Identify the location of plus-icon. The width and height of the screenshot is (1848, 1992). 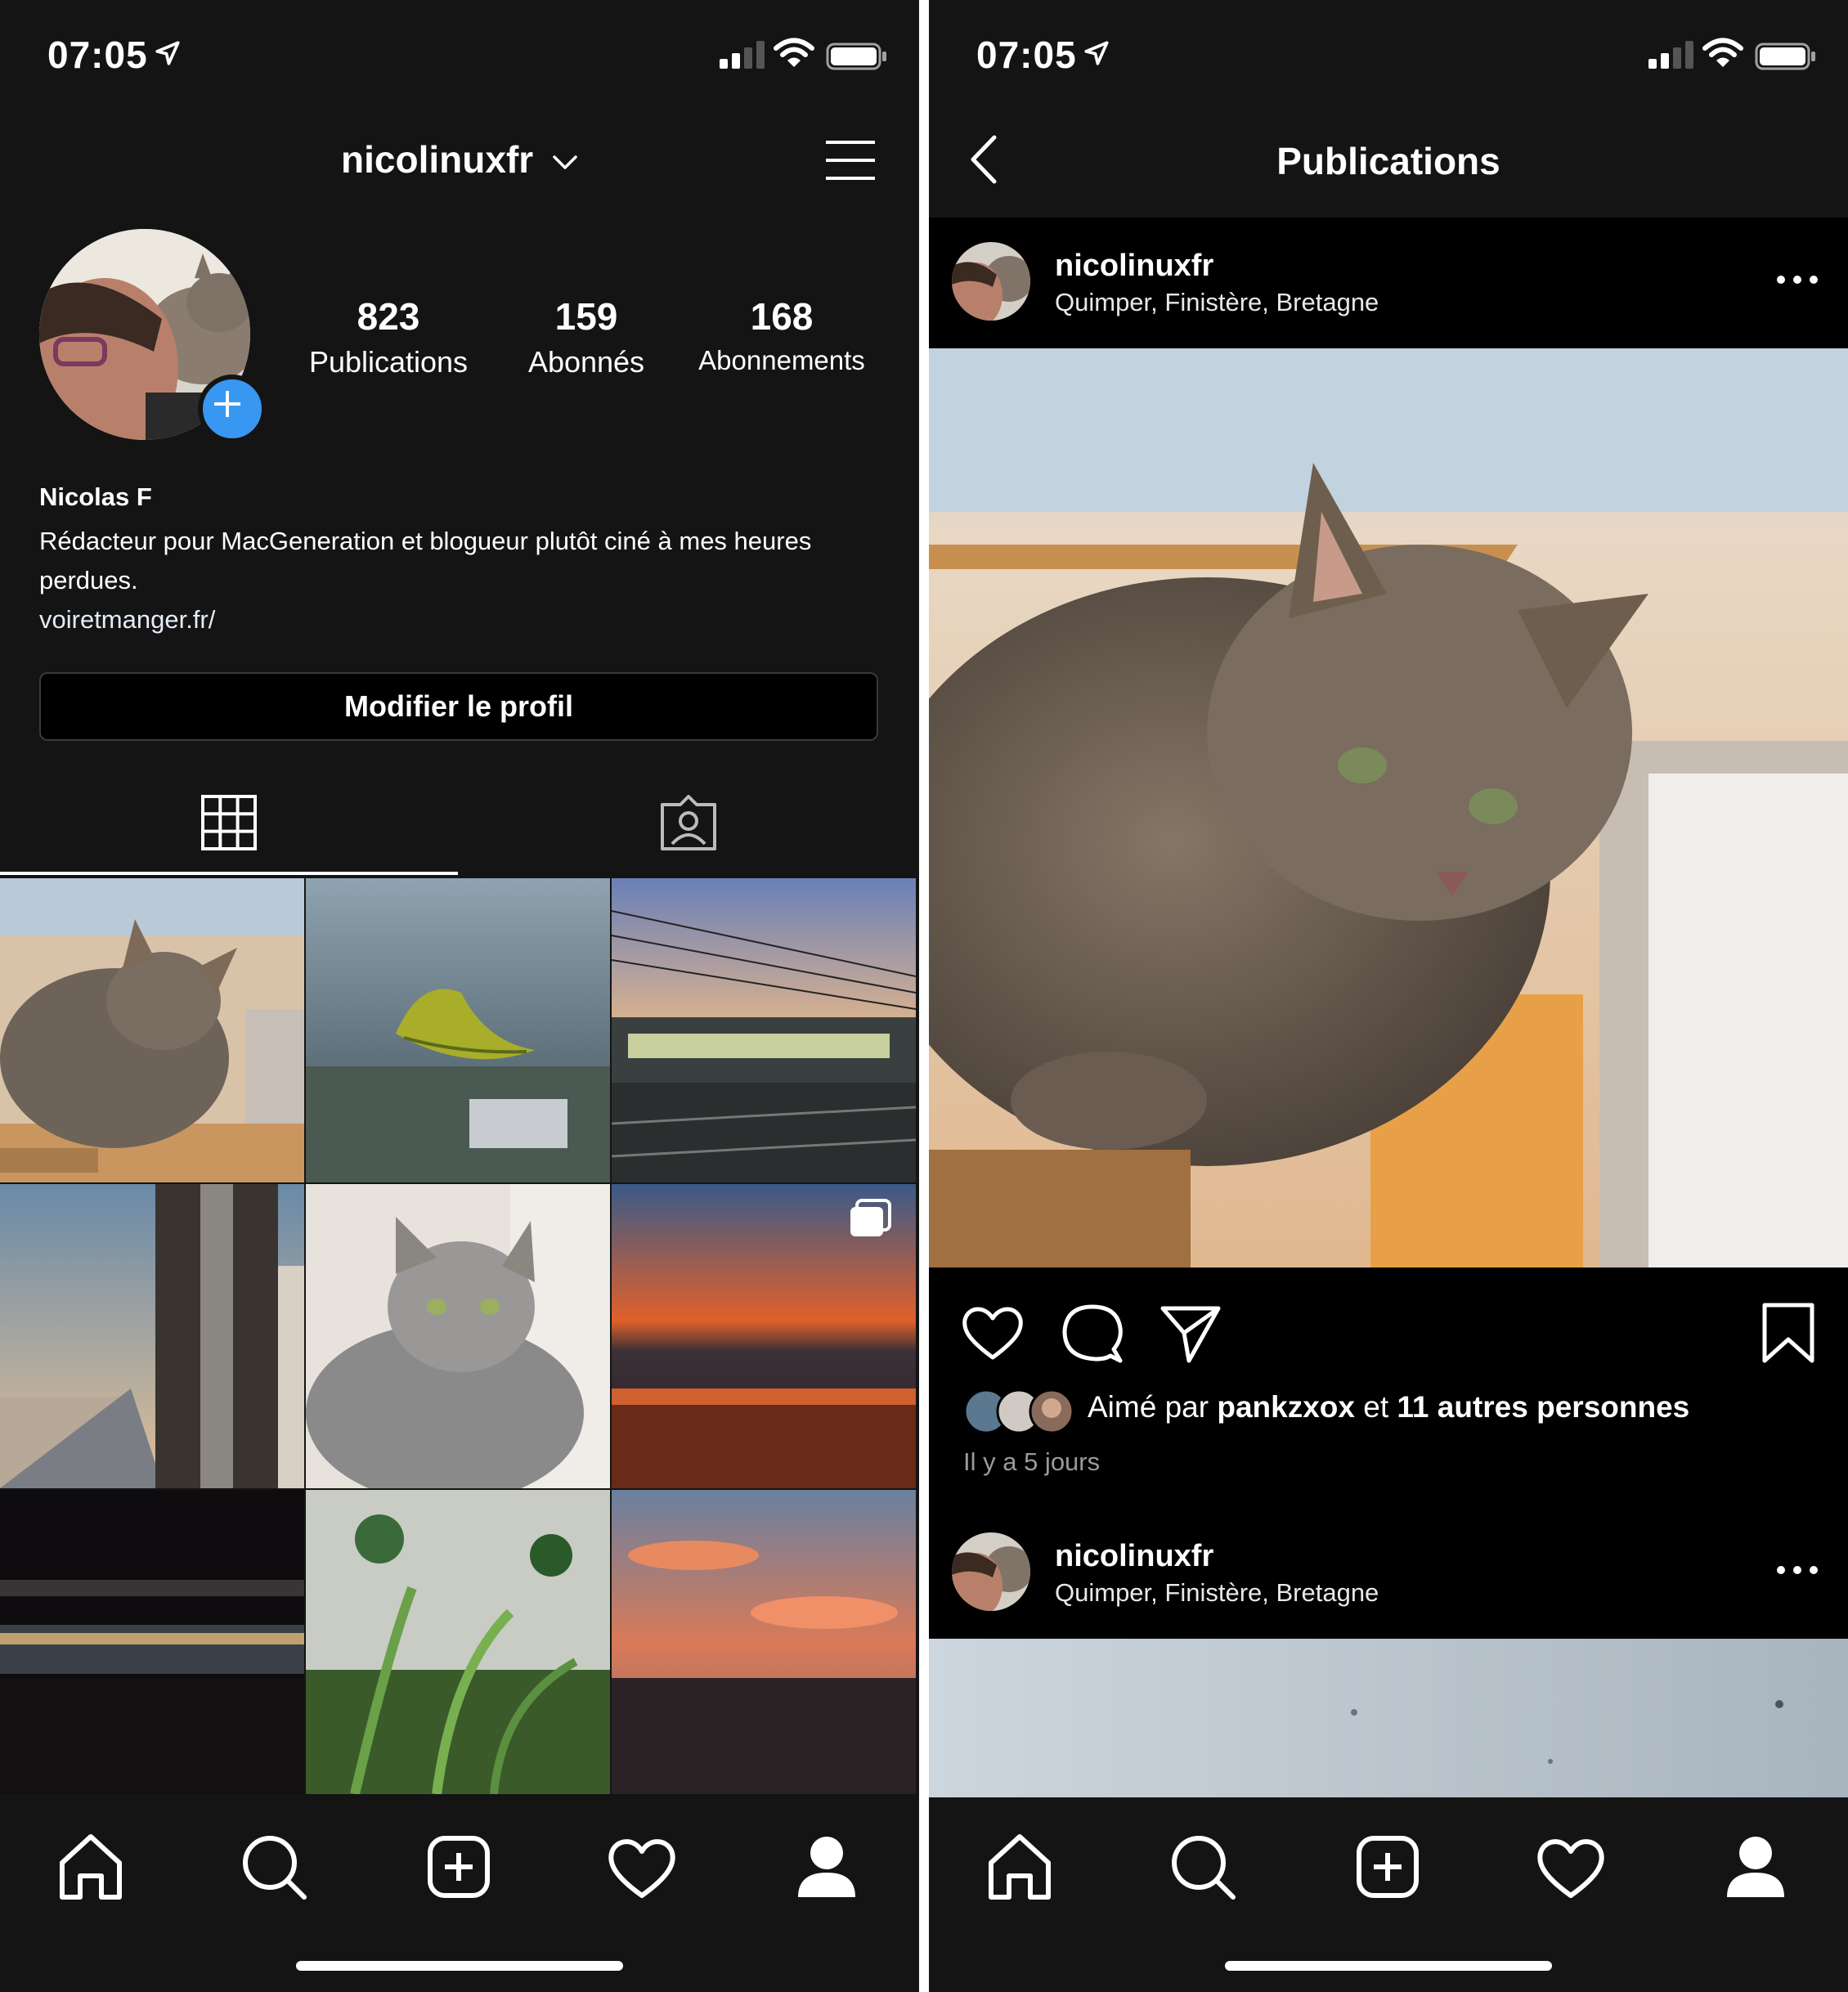
(227, 404).